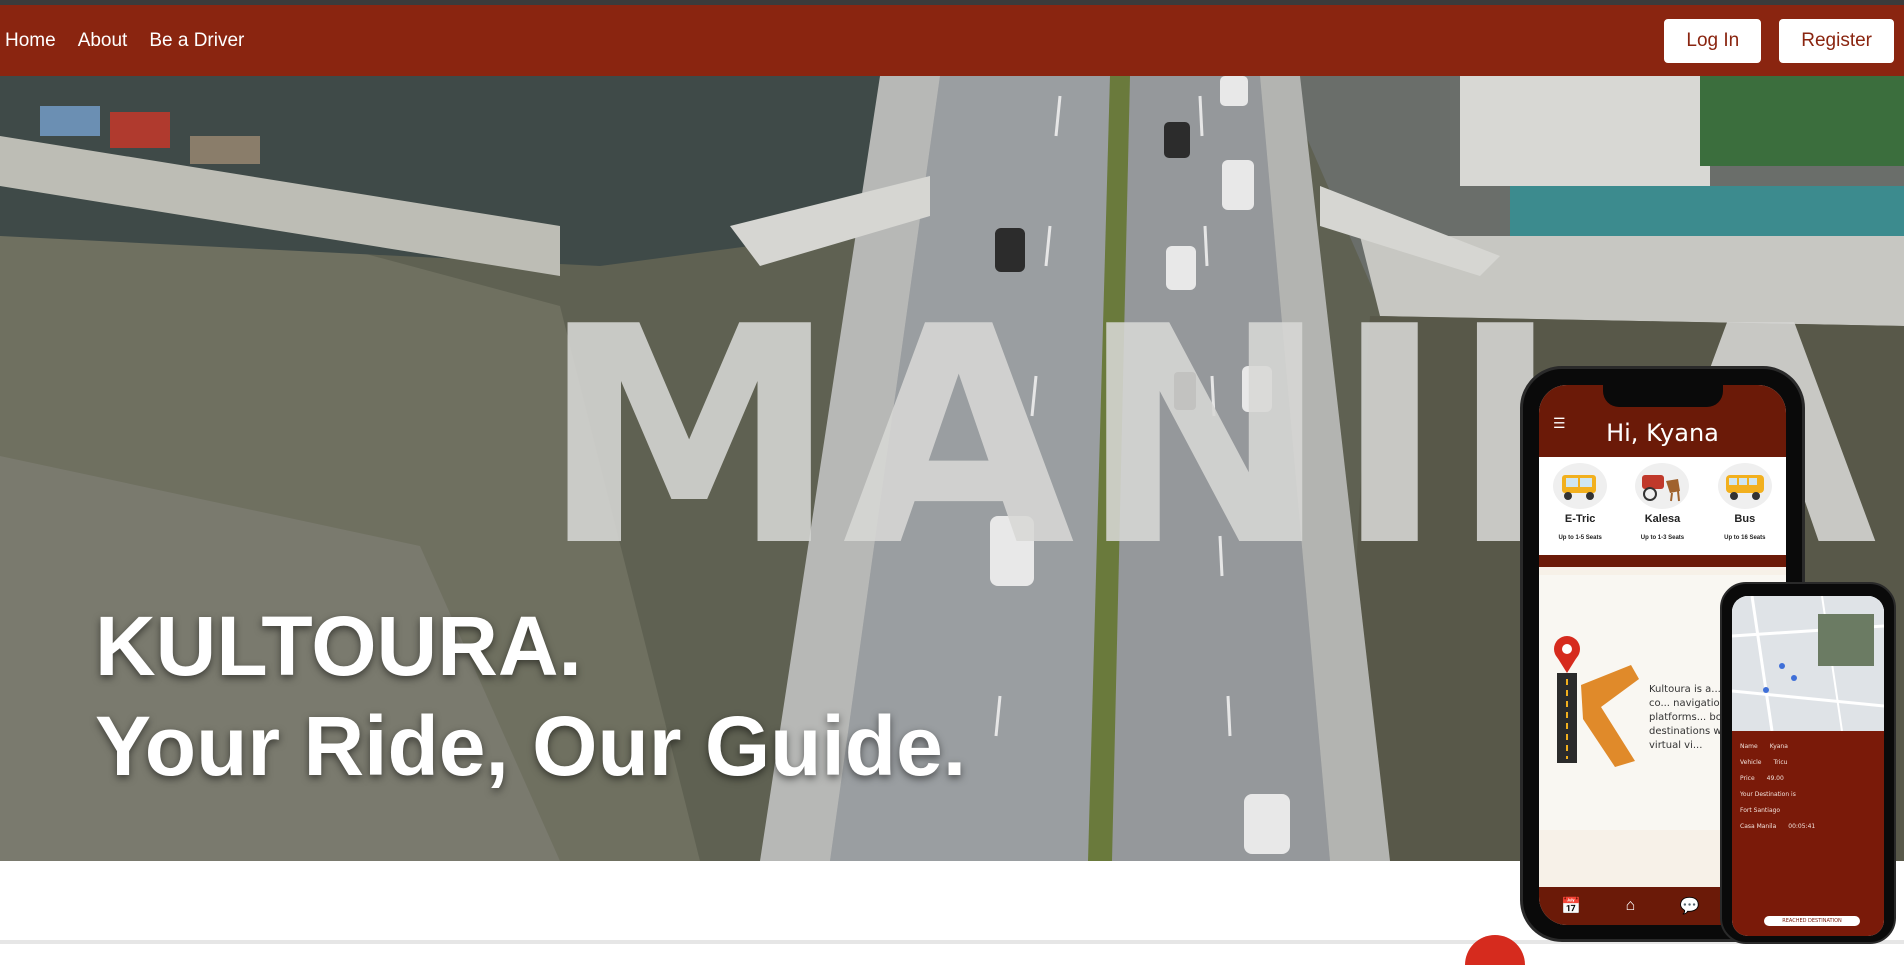 The width and height of the screenshot is (1904, 965). I want to click on vehicle-name: Bus, so click(1745, 519).